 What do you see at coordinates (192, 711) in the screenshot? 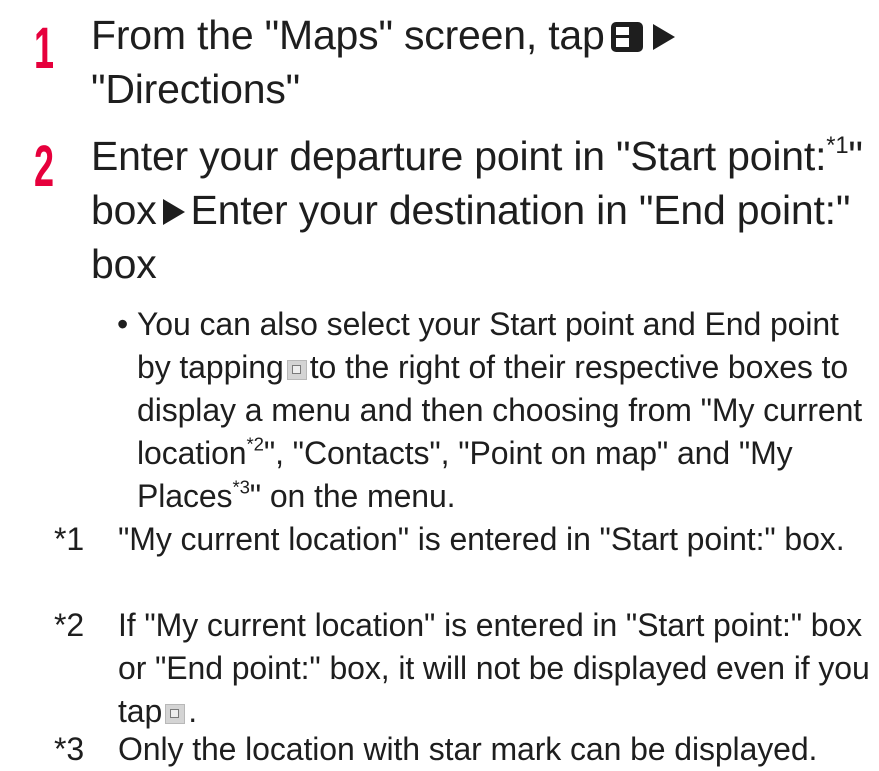
I see `footnote-text-part: .` at bounding box center [192, 711].